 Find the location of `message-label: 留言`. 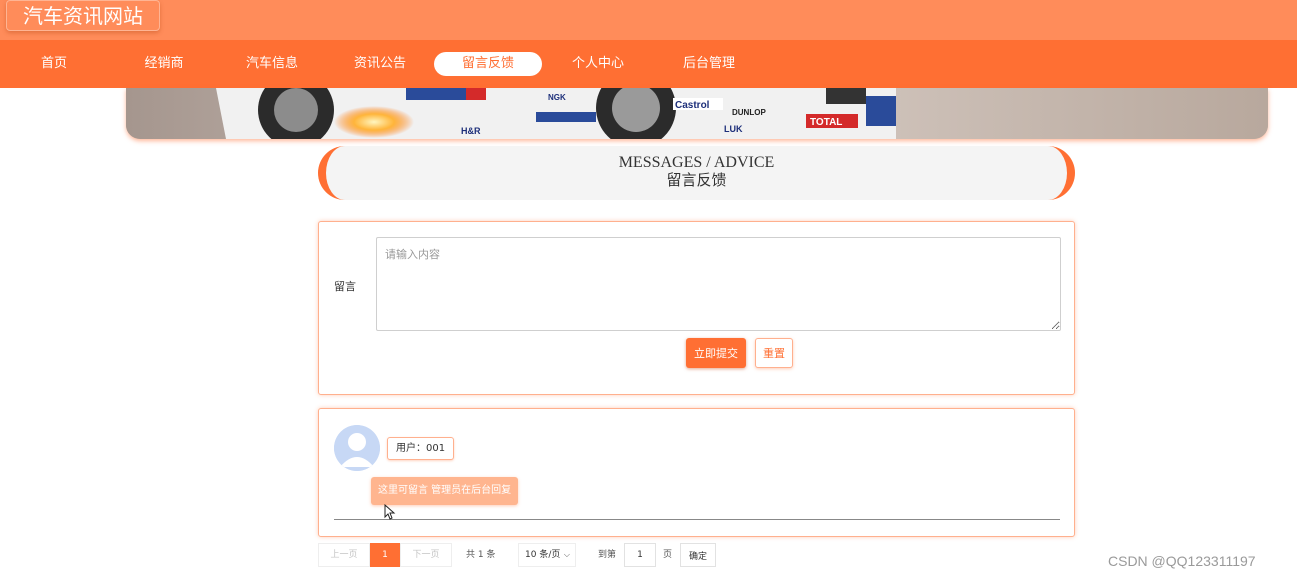

message-label: 留言 is located at coordinates (345, 286).